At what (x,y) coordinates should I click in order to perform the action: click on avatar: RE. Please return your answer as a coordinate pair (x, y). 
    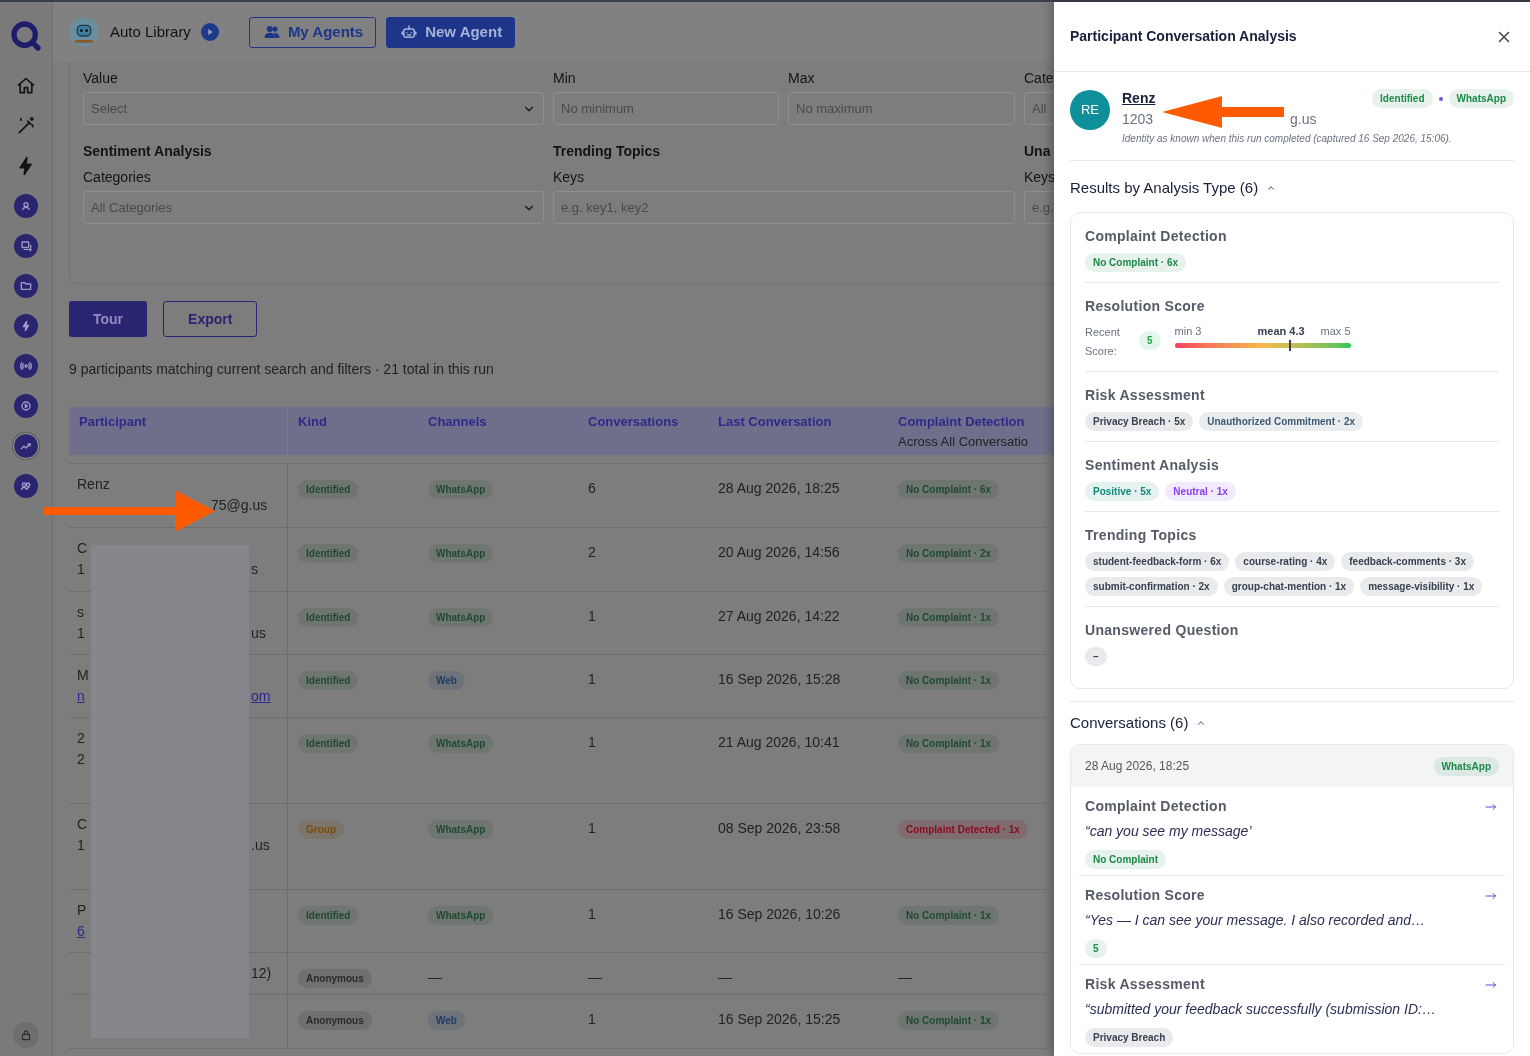
    Looking at the image, I should click on (1090, 110).